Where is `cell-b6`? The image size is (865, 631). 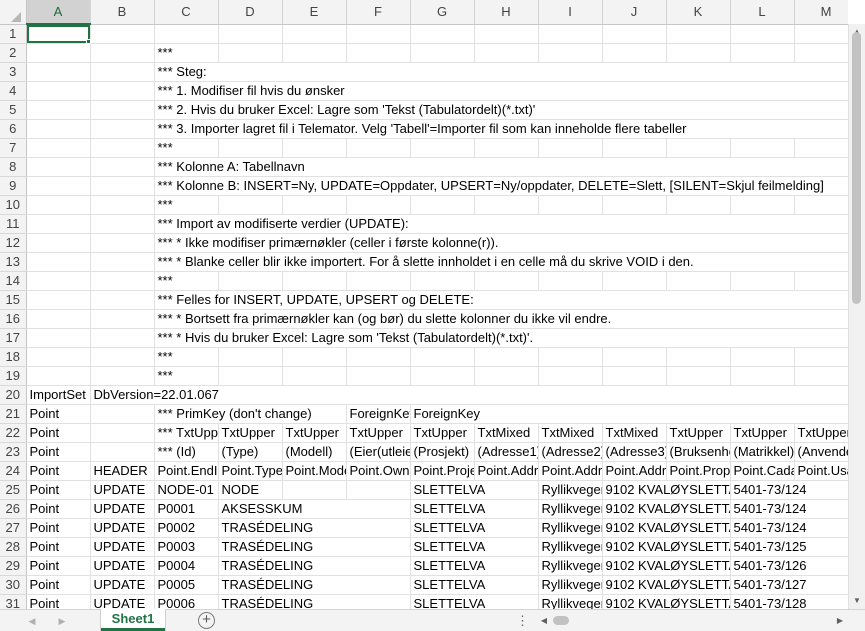 cell-b6 is located at coordinates (122, 129).